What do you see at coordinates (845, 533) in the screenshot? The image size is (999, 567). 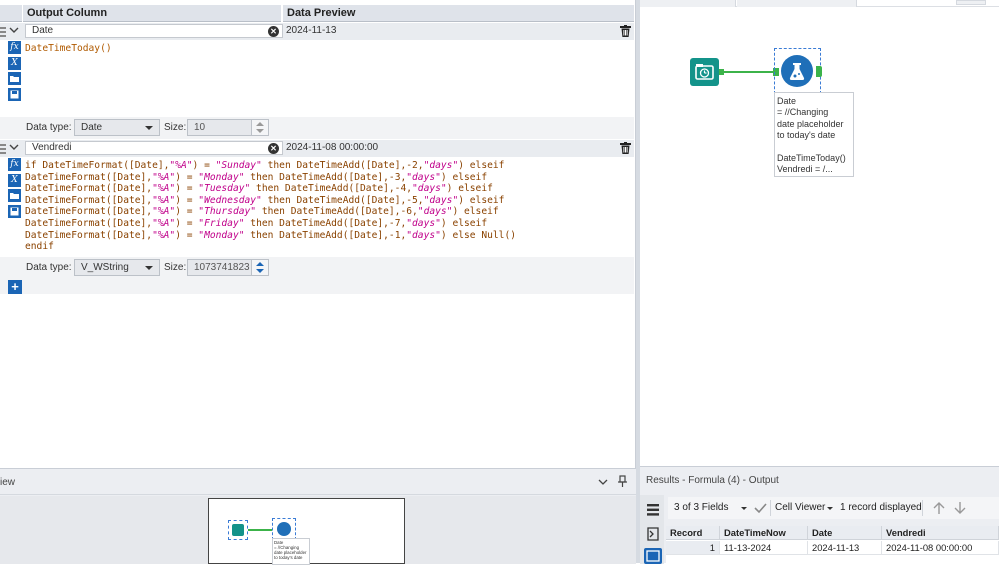 I see `column-header: Date` at bounding box center [845, 533].